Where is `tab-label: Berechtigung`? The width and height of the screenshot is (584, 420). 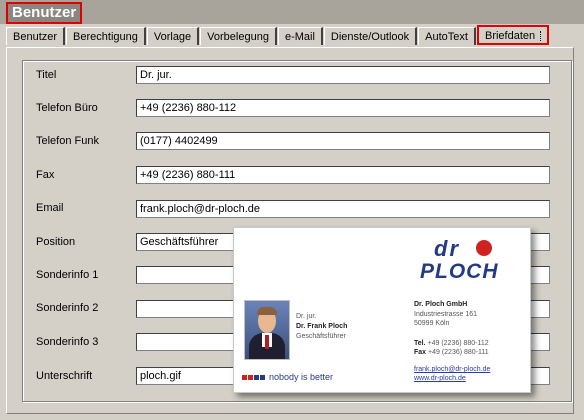 tab-label: Berechtigung is located at coordinates (105, 37).